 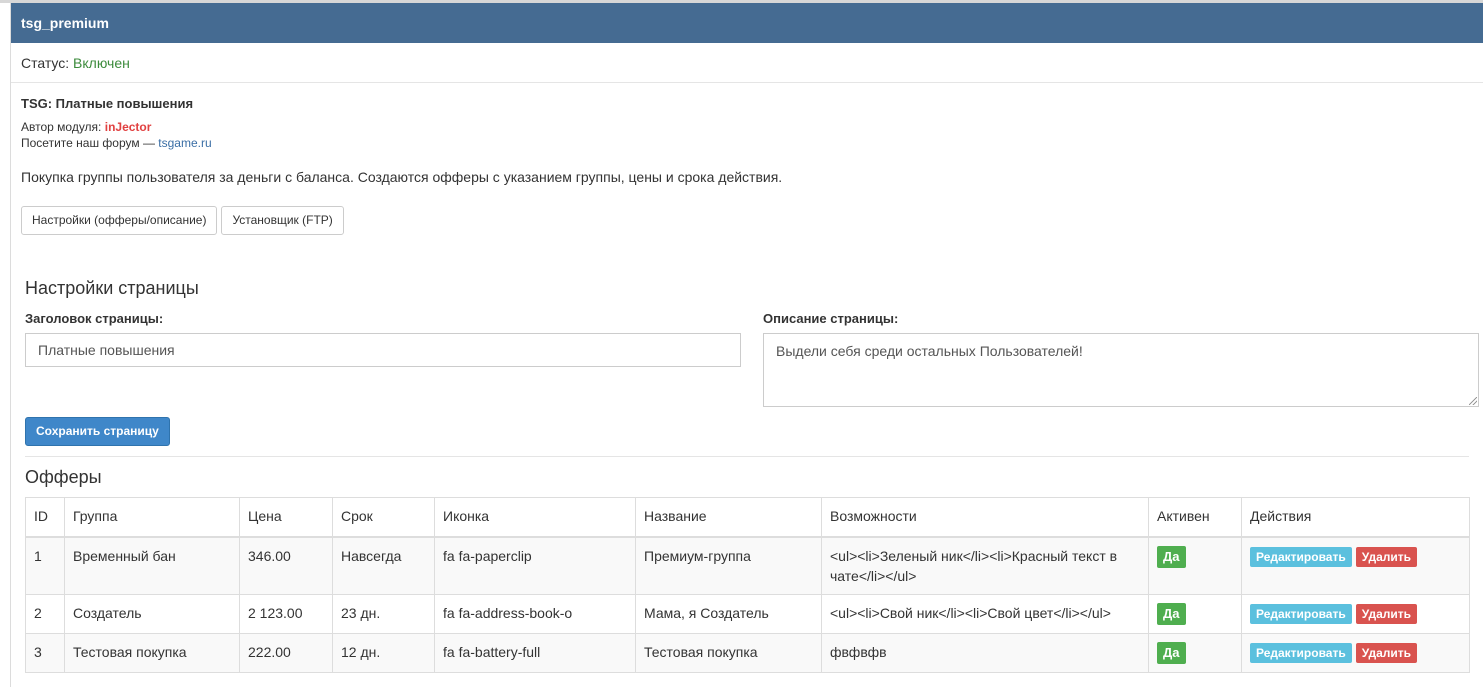 What do you see at coordinates (282, 220) in the screenshot?
I see `tab-installer: Установщик (FTP)` at bounding box center [282, 220].